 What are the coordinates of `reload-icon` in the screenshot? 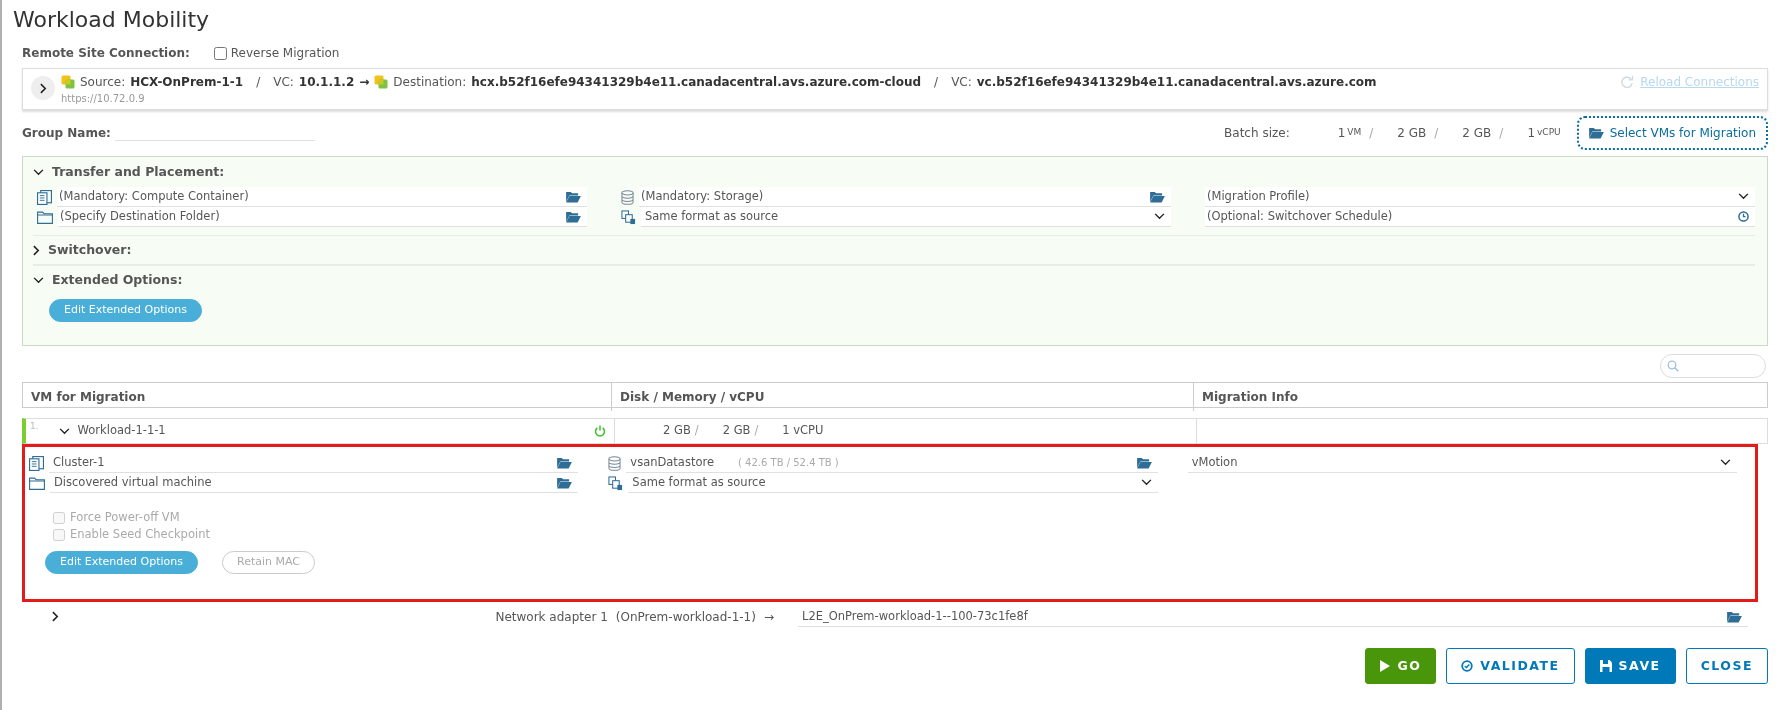 It's located at (1627, 82).